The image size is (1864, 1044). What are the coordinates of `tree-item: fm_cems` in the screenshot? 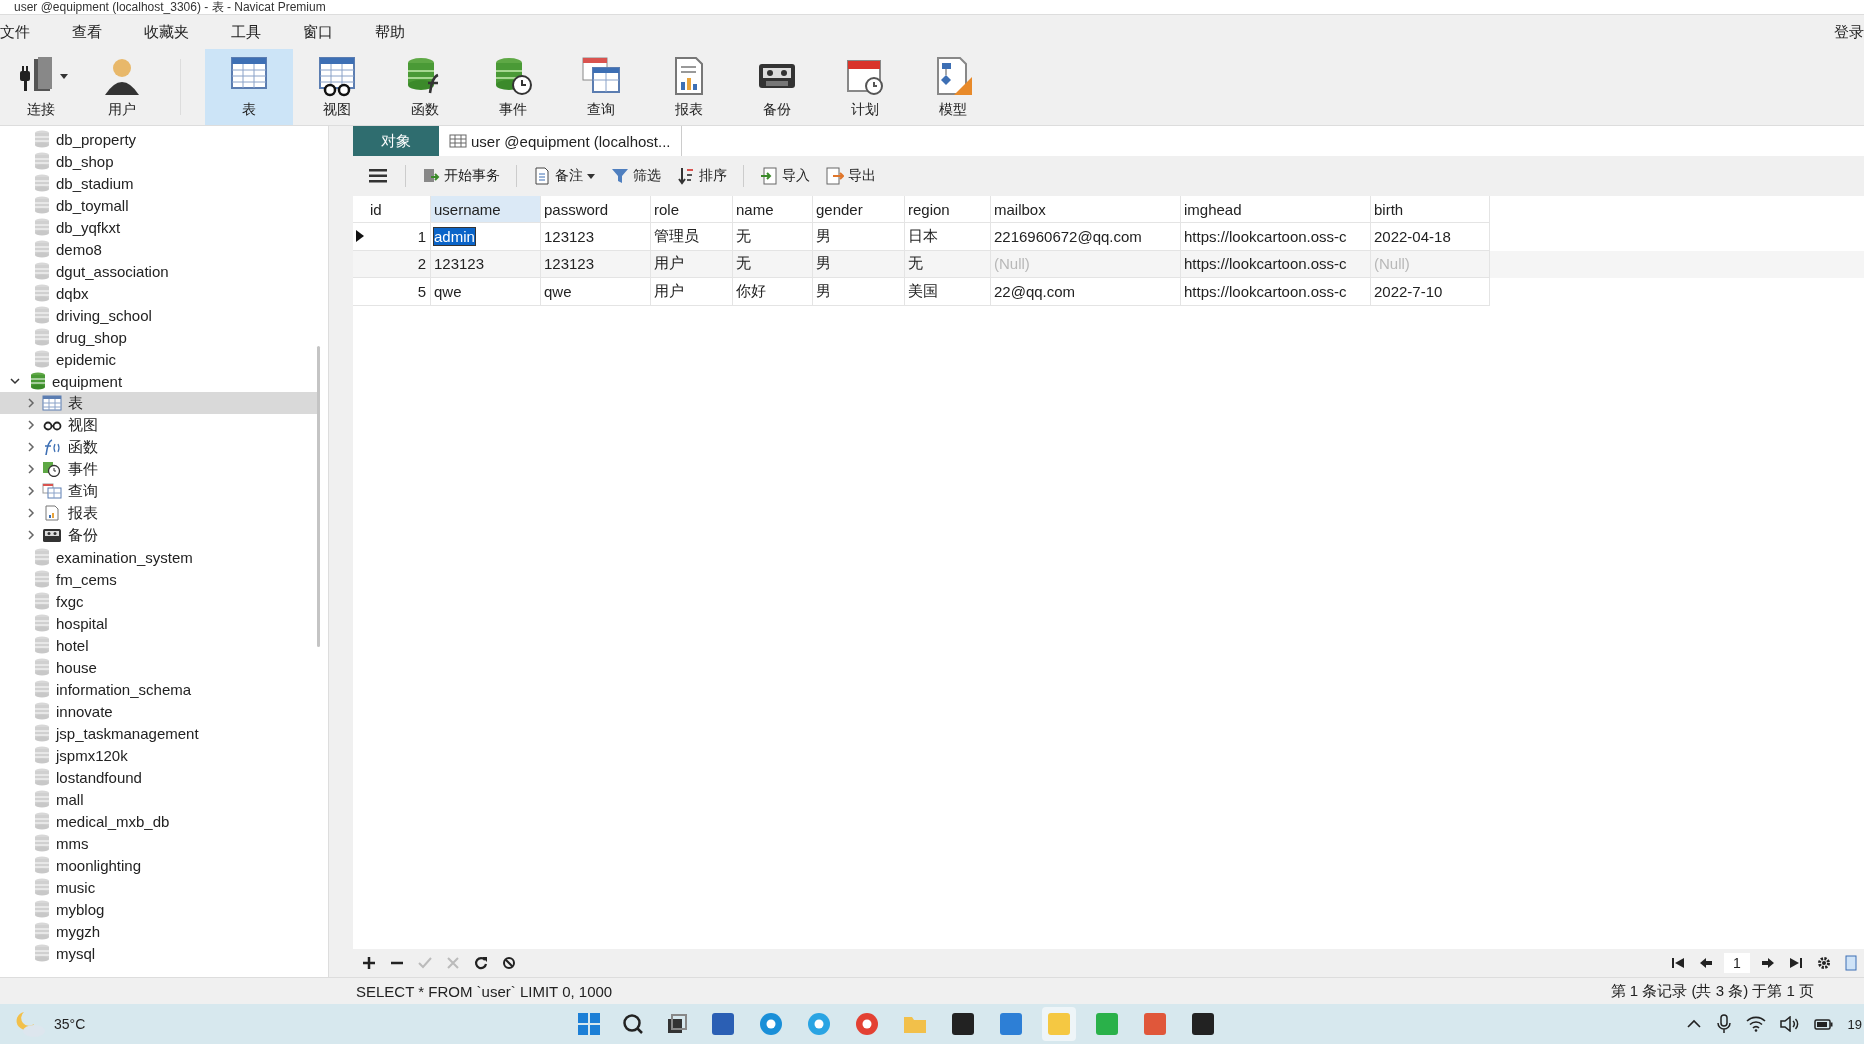 It's located at (158, 579).